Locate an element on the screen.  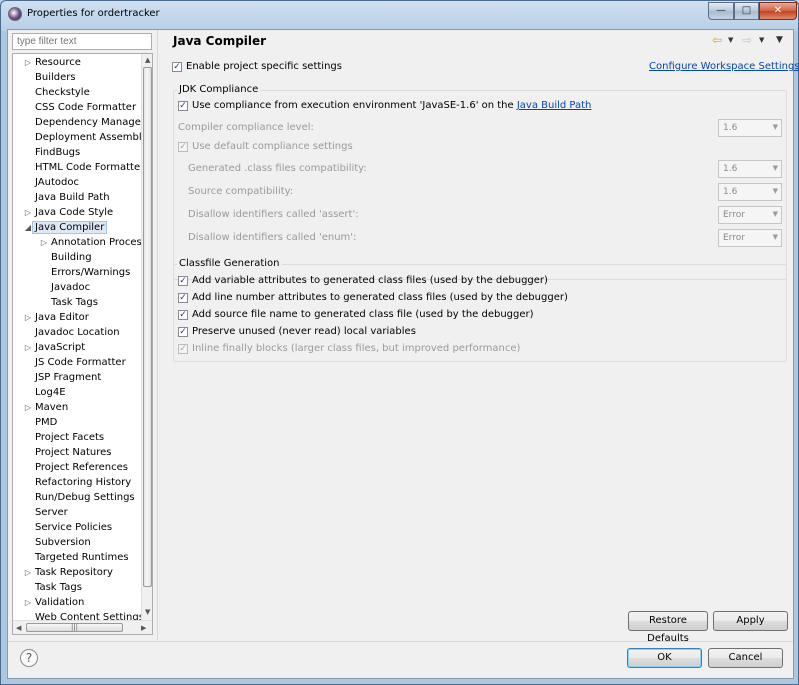
tree-item-label: Deployment Assembly is located at coordinates (88, 137).